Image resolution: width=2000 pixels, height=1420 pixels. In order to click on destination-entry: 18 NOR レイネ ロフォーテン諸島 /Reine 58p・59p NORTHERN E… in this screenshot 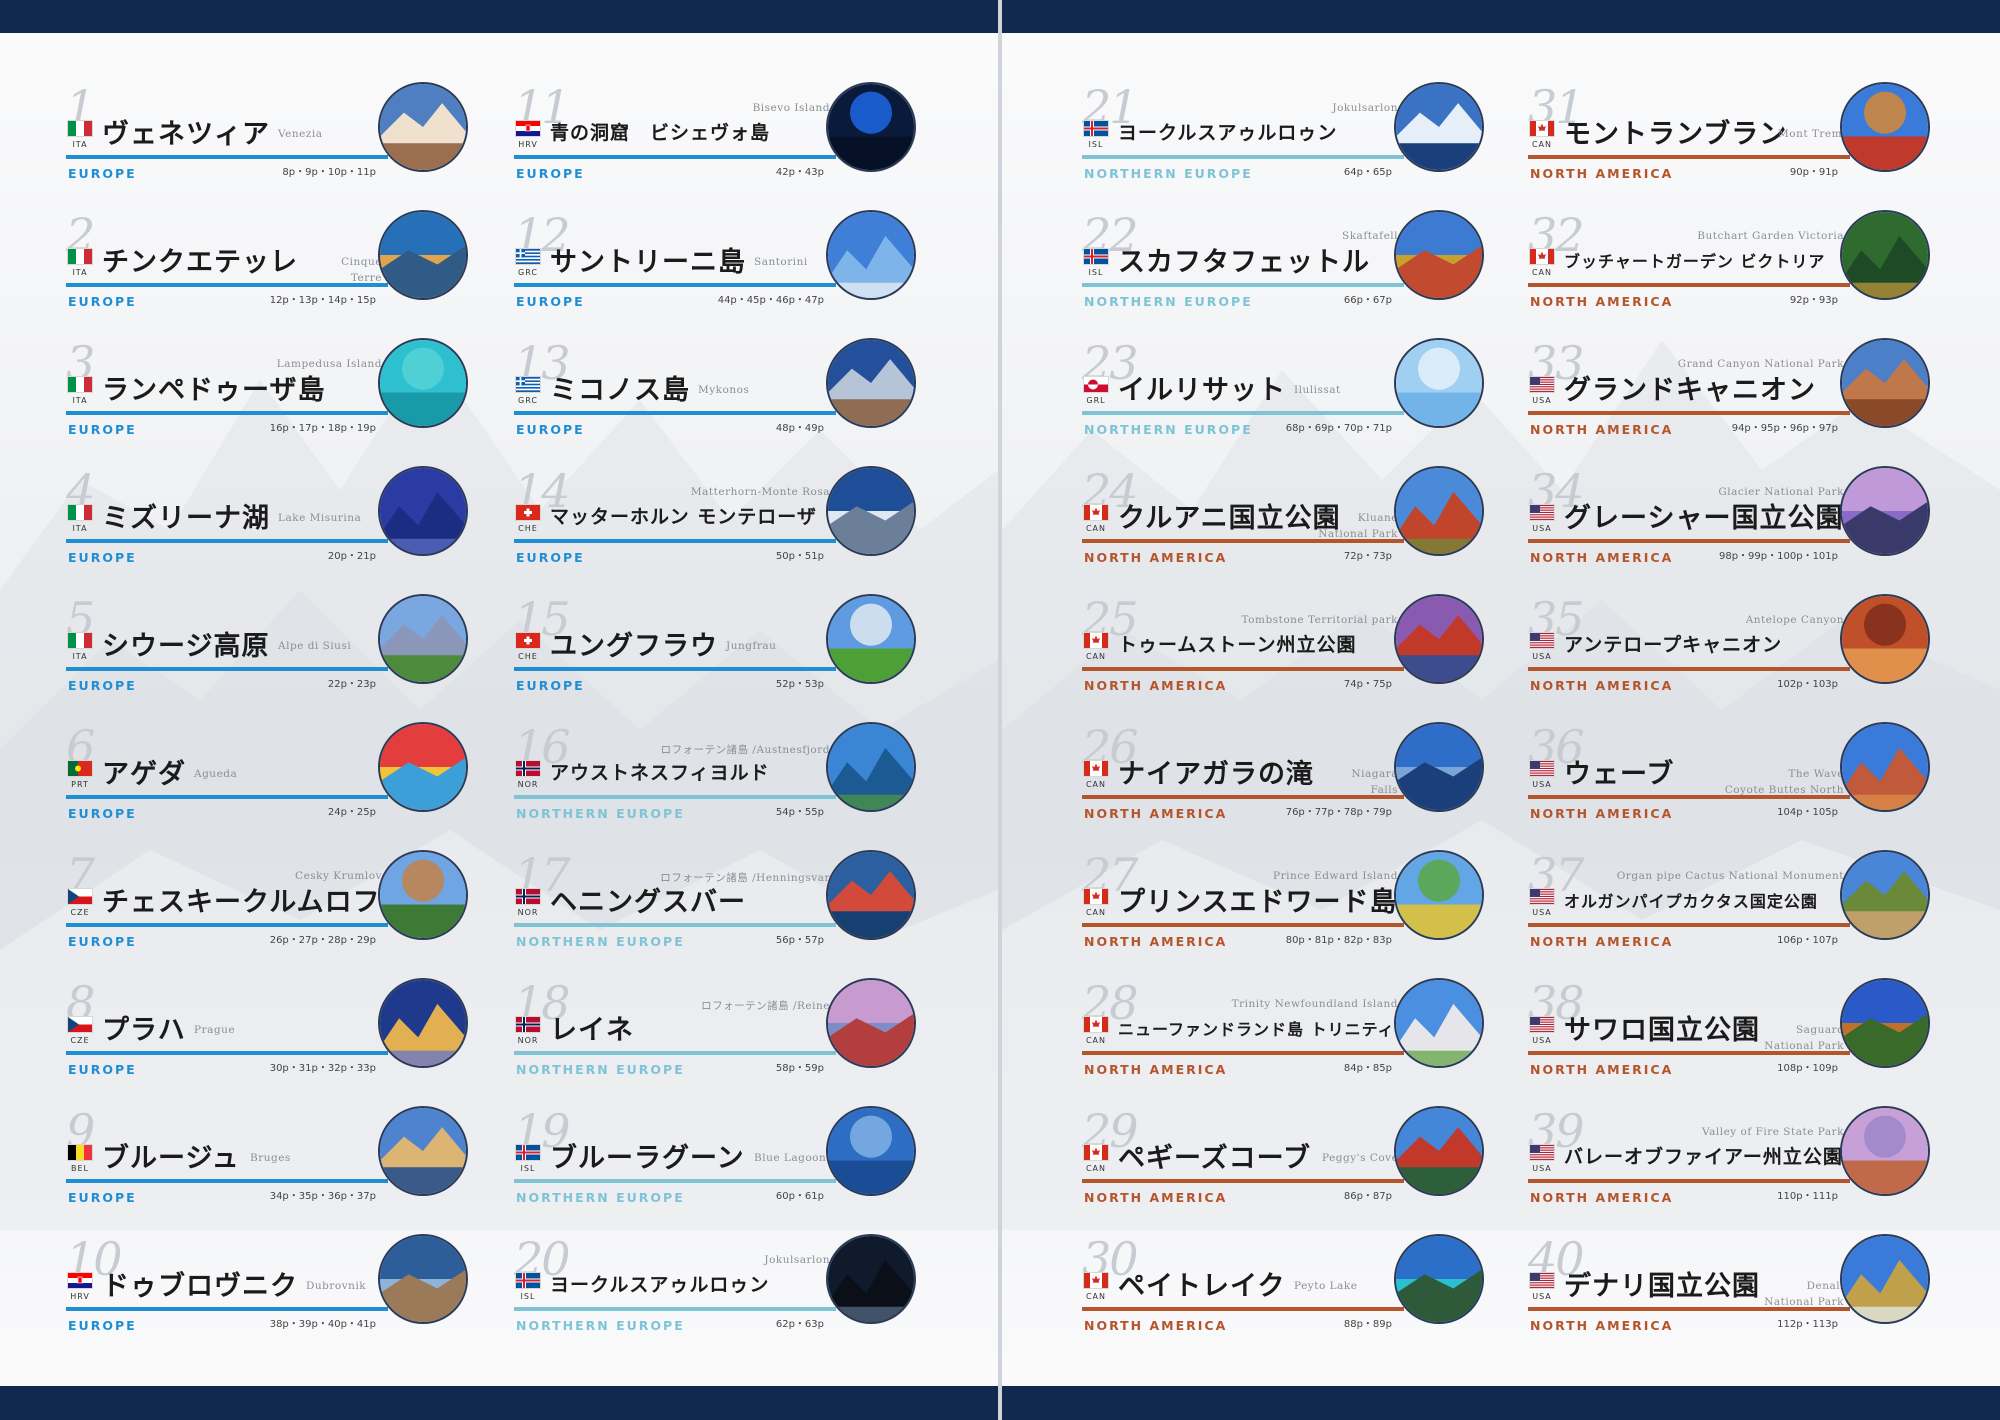, I will do `click(724, 1032)`.